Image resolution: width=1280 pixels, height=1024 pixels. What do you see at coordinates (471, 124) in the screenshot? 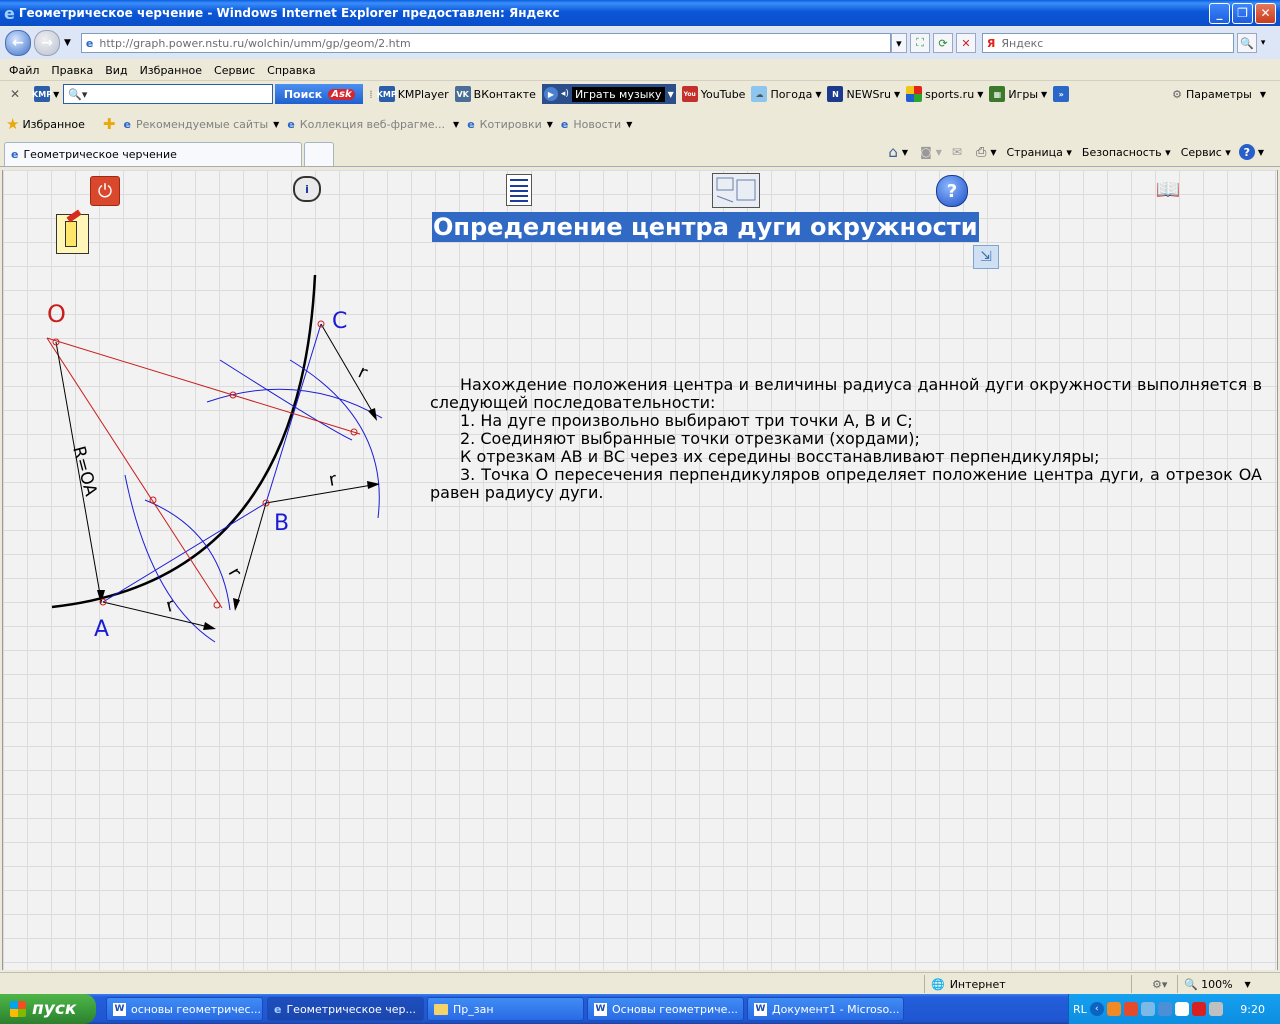
I see `ie-page-icon: e` at bounding box center [471, 124].